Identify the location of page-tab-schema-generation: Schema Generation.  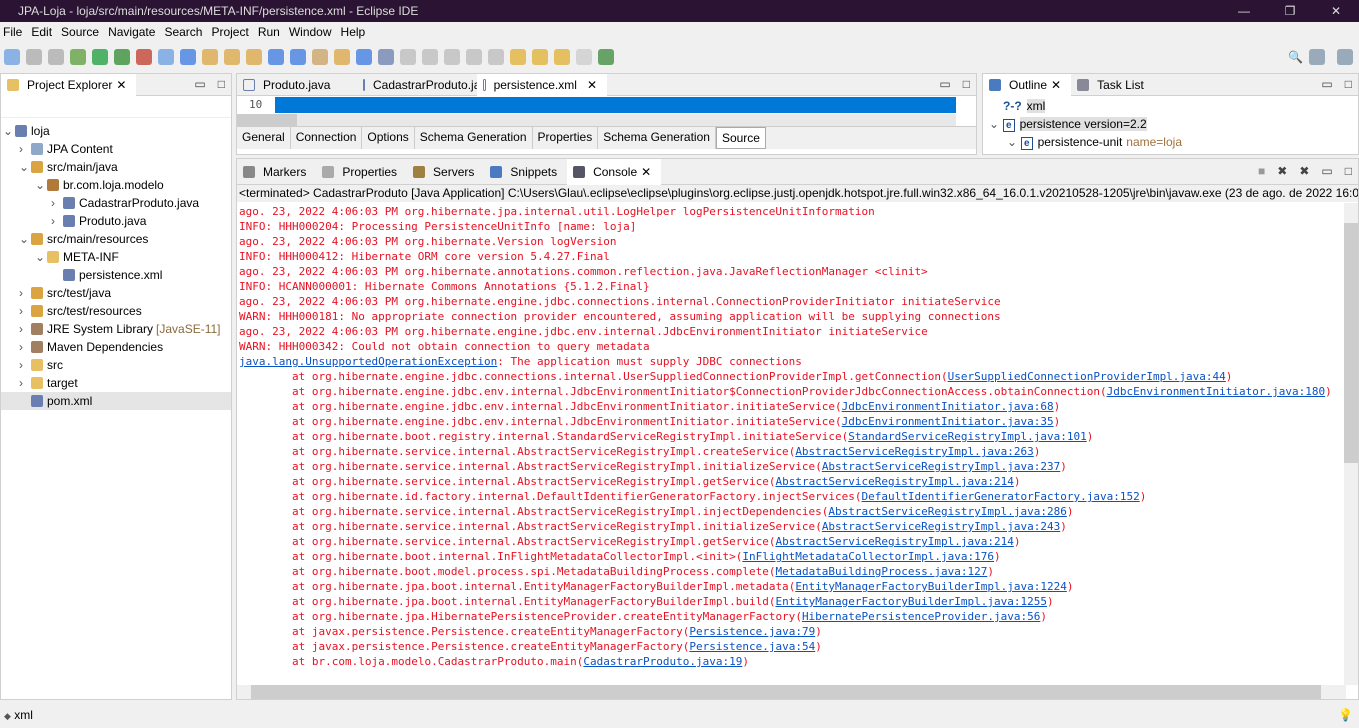
(657, 138).